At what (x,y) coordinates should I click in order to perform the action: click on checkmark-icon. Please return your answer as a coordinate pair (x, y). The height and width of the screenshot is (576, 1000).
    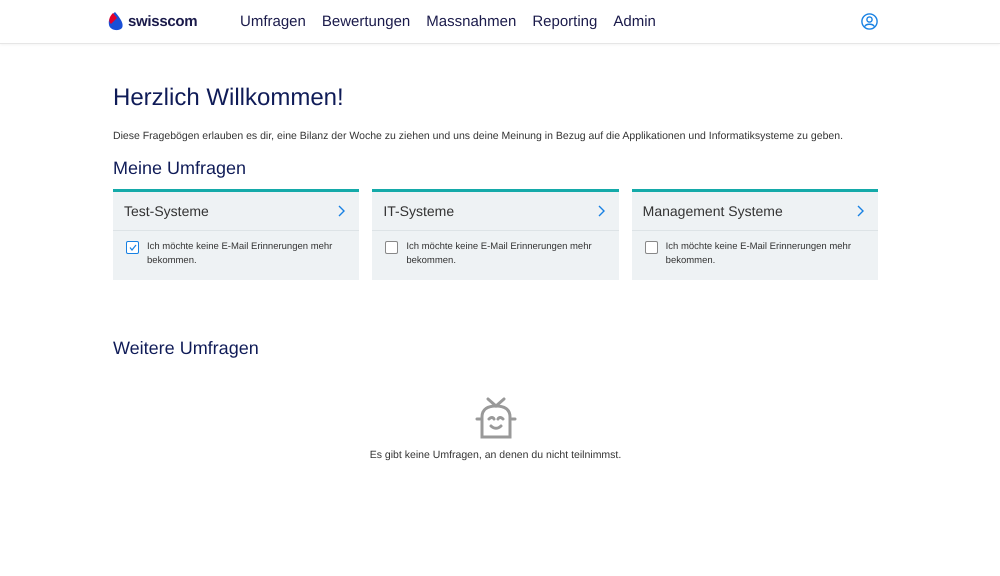
    Looking at the image, I should click on (132, 247).